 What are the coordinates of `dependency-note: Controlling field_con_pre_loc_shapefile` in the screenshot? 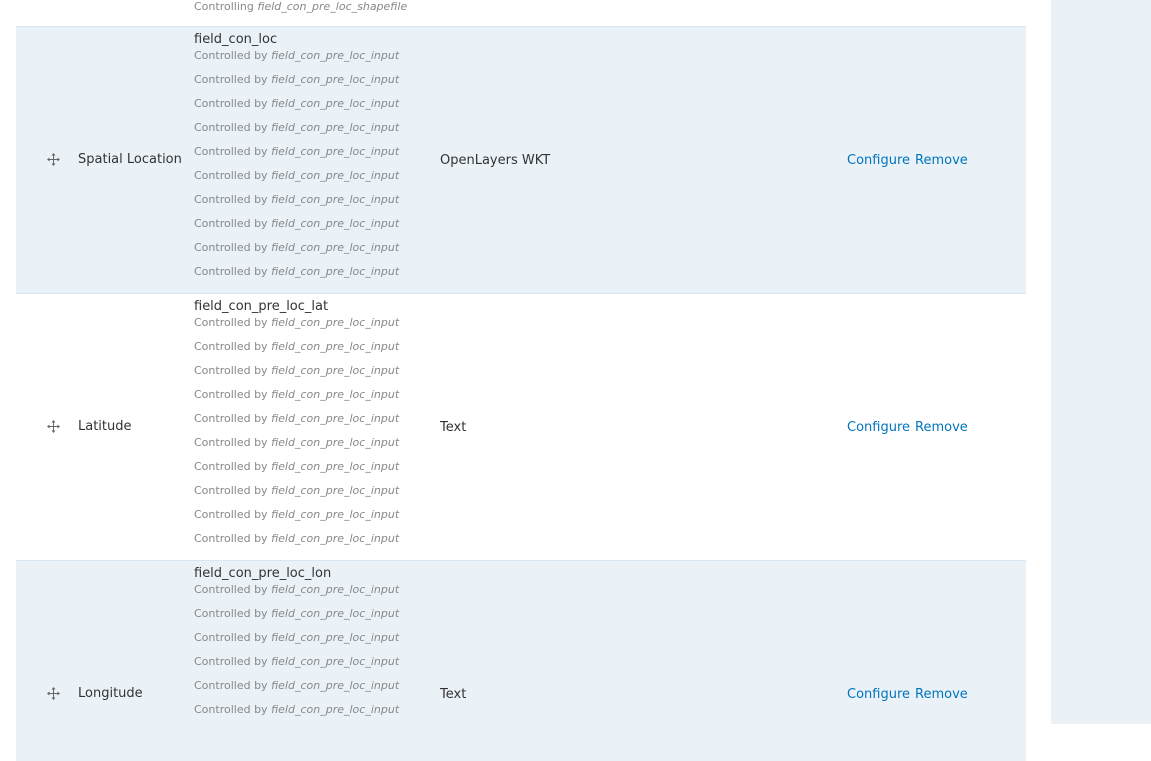 It's located at (300, 7).